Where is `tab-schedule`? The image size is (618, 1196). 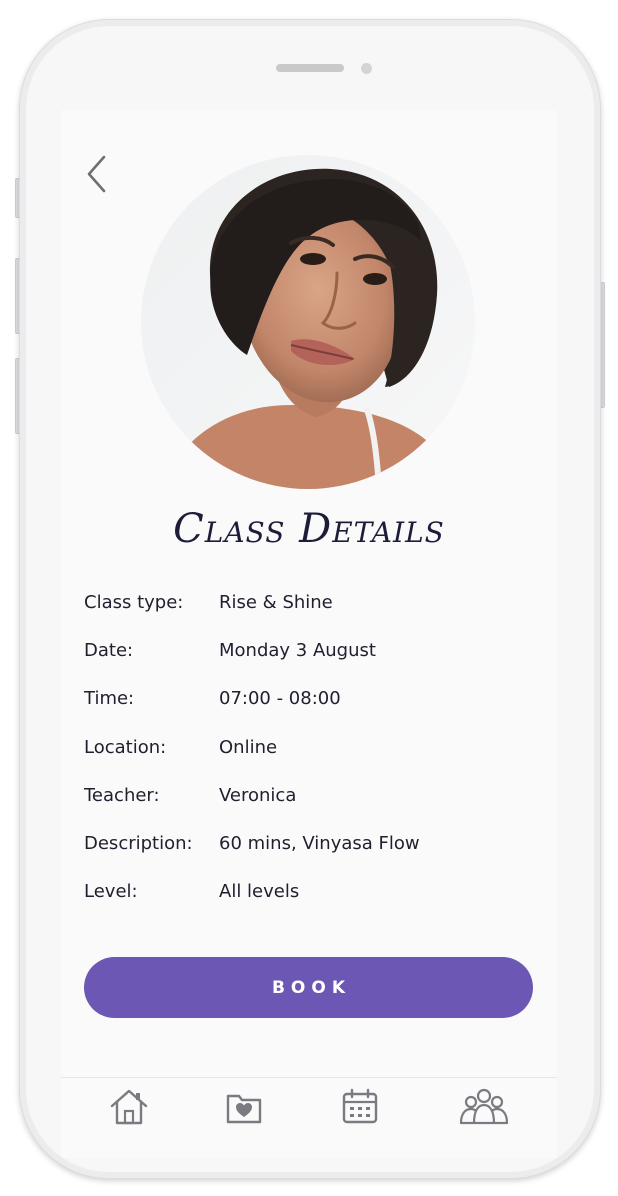
tab-schedule is located at coordinates (360, 1107).